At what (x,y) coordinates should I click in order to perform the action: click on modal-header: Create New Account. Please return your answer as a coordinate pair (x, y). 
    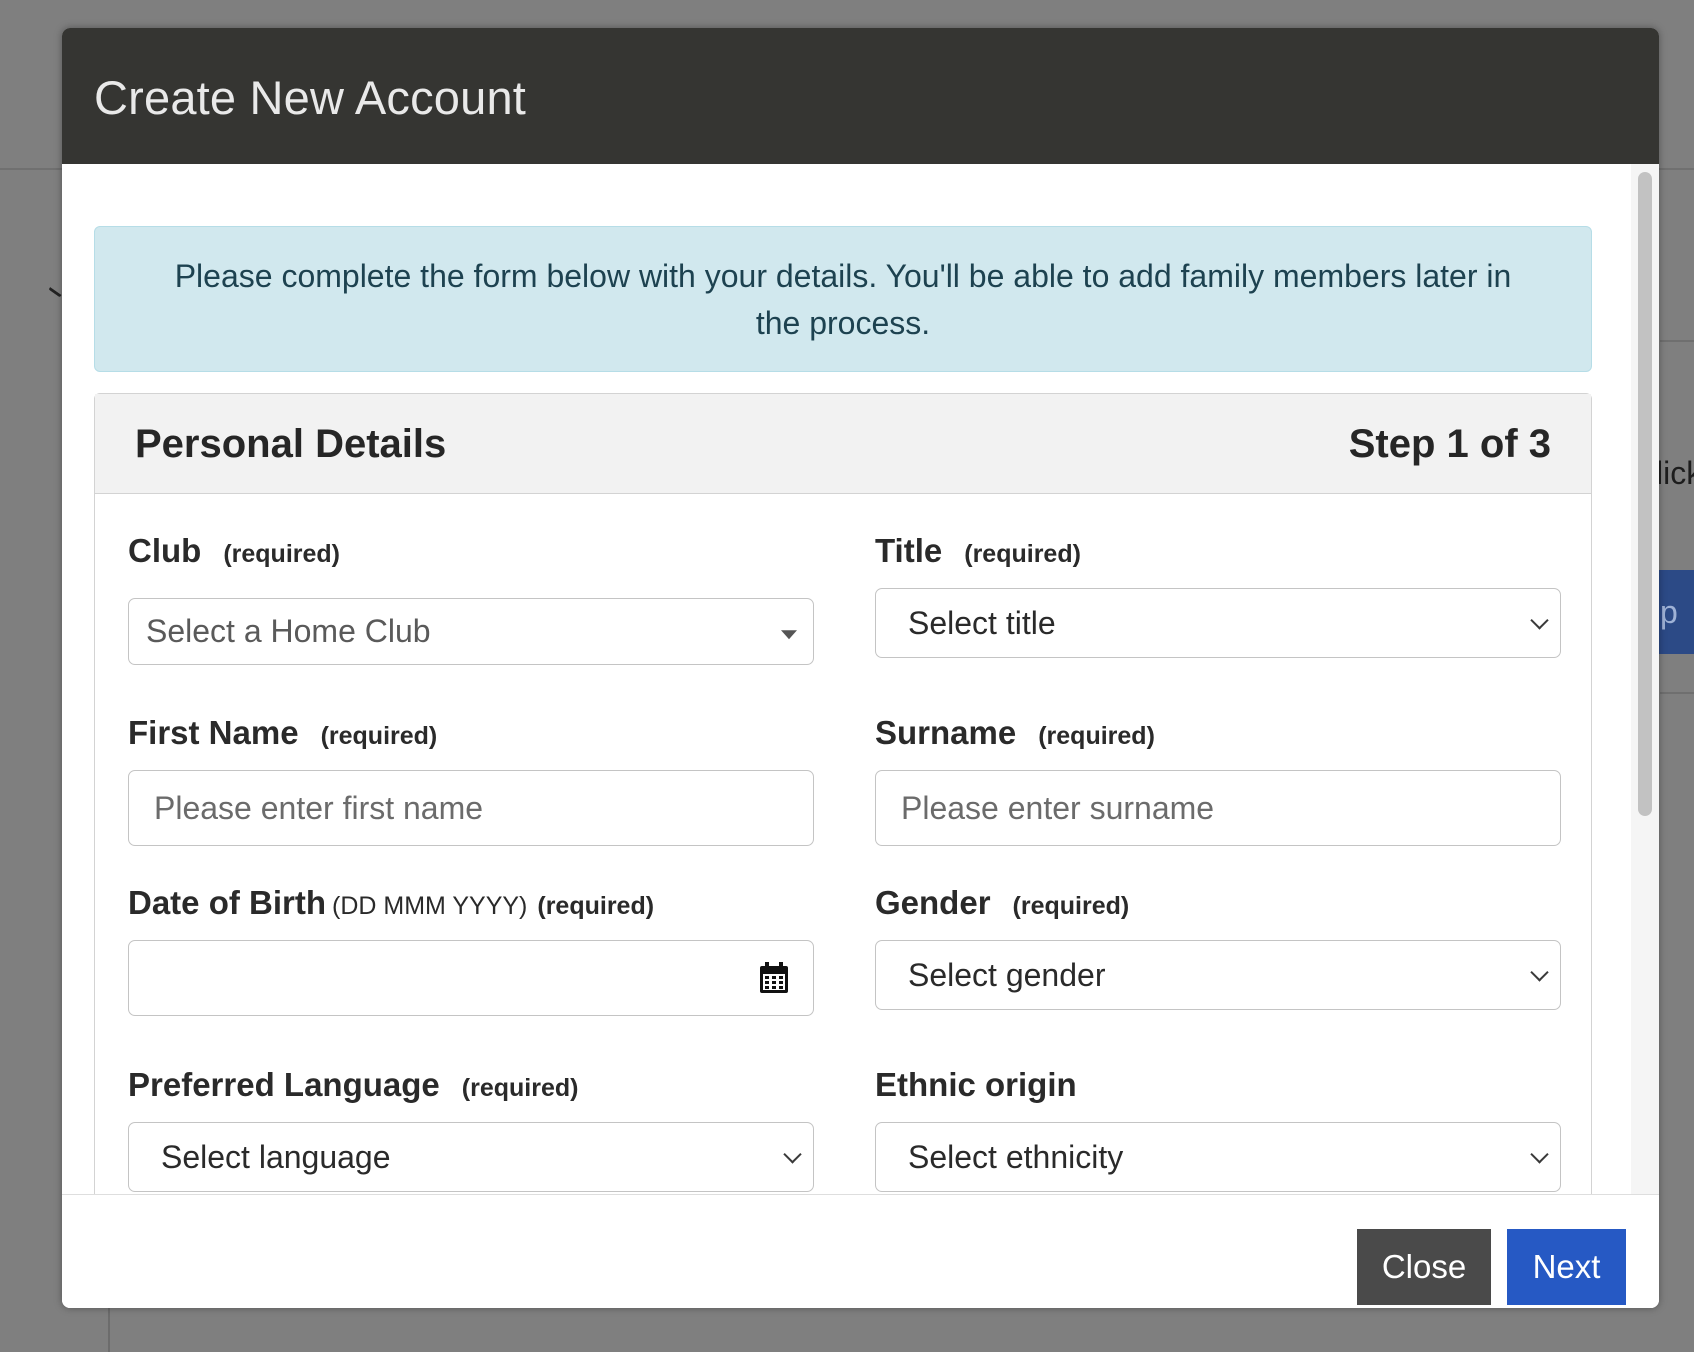
    Looking at the image, I should click on (860, 96).